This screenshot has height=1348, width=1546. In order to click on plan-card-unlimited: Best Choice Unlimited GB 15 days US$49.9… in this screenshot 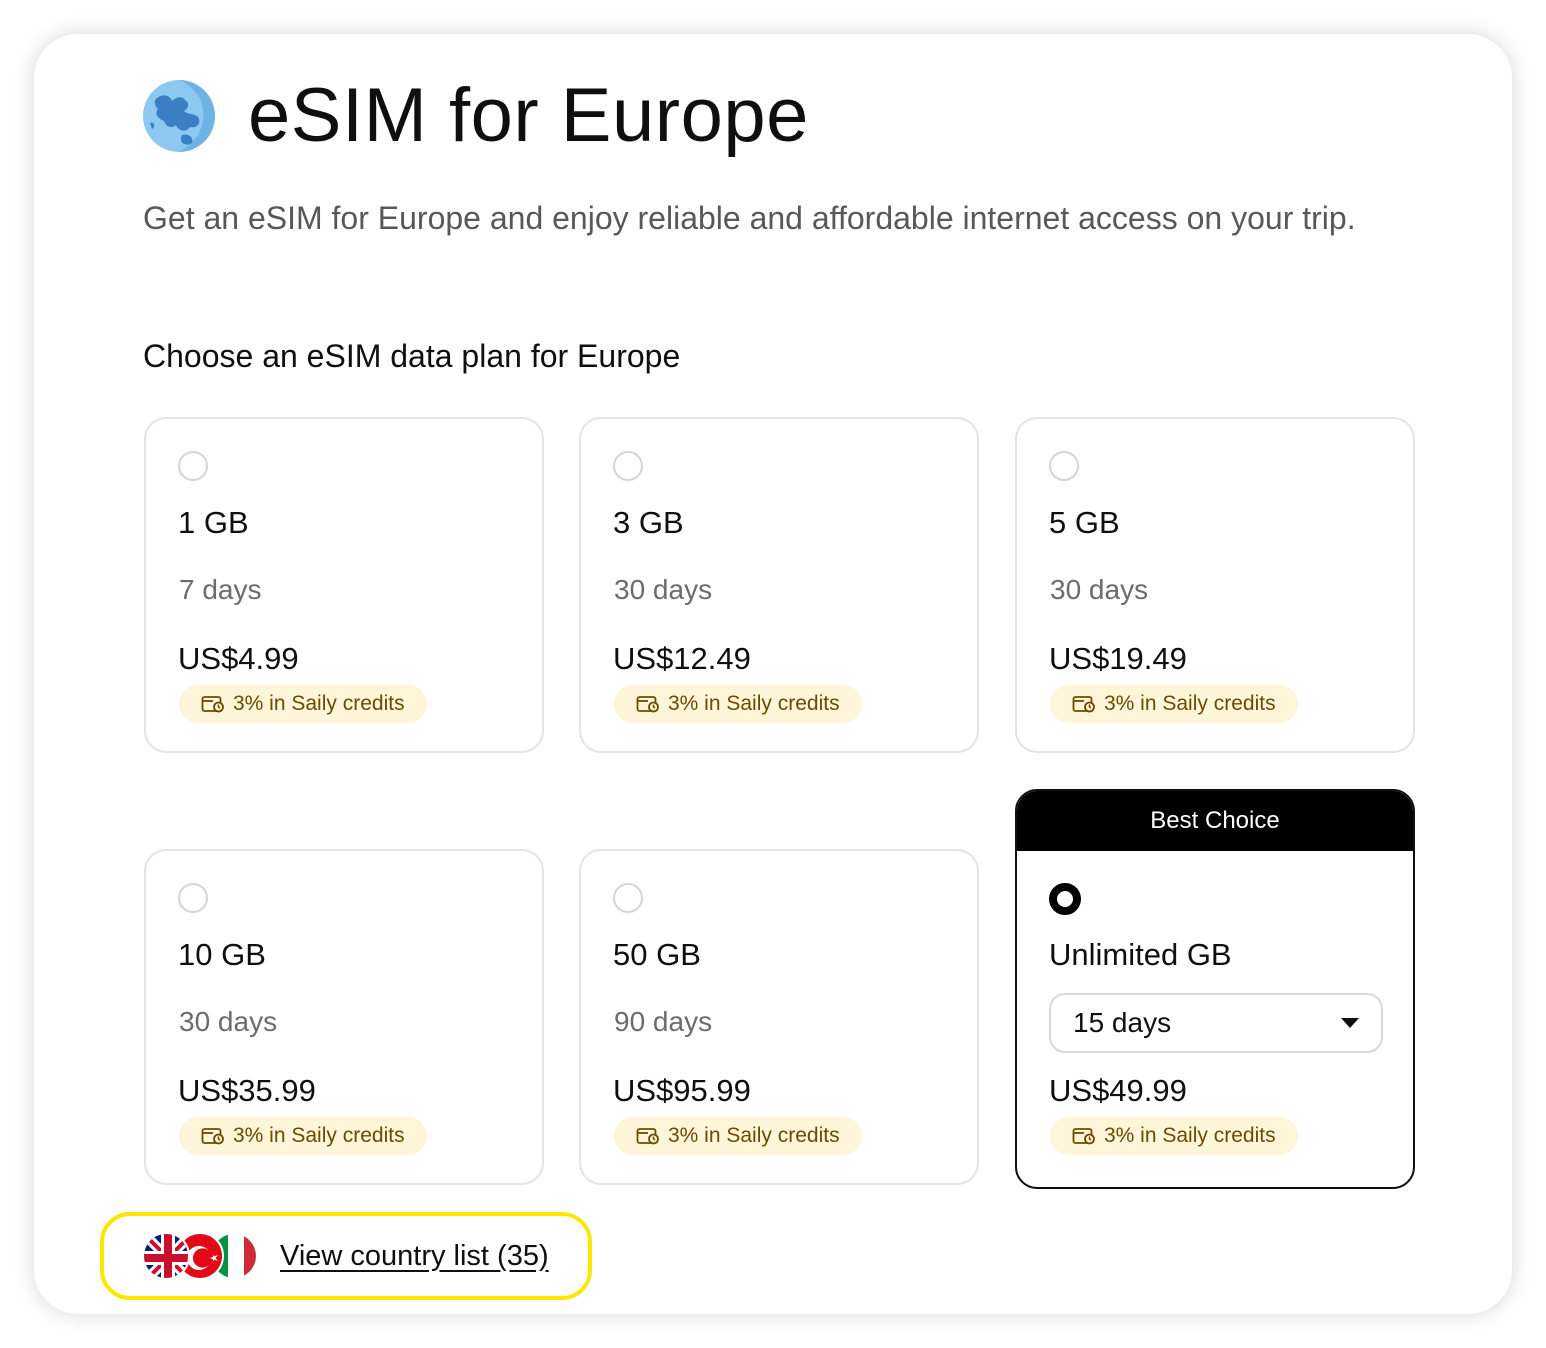, I will do `click(1215, 989)`.